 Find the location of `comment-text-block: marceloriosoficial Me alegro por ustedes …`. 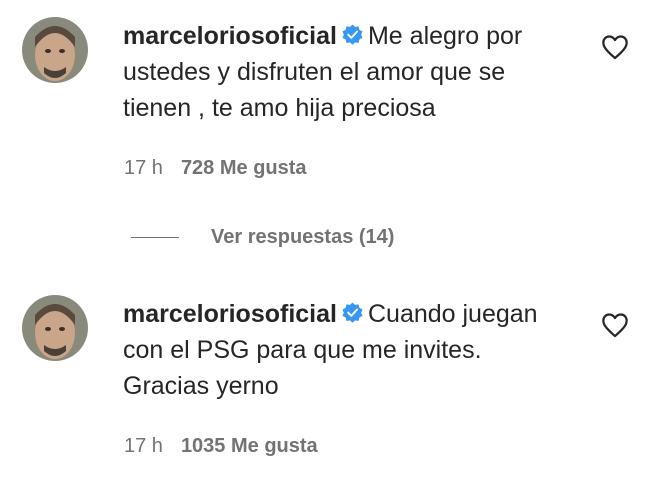

comment-text-block: marceloriosoficial Me alegro por ustedes … is located at coordinates (345, 72).